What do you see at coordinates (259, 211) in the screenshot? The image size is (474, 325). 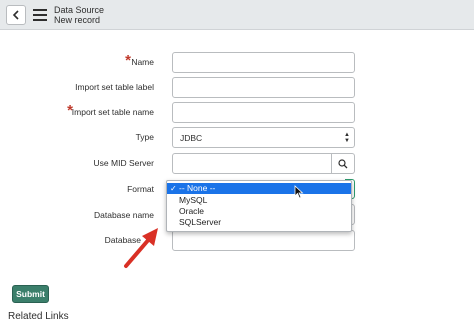 I see `format-option-oracle: Oracle` at bounding box center [259, 211].